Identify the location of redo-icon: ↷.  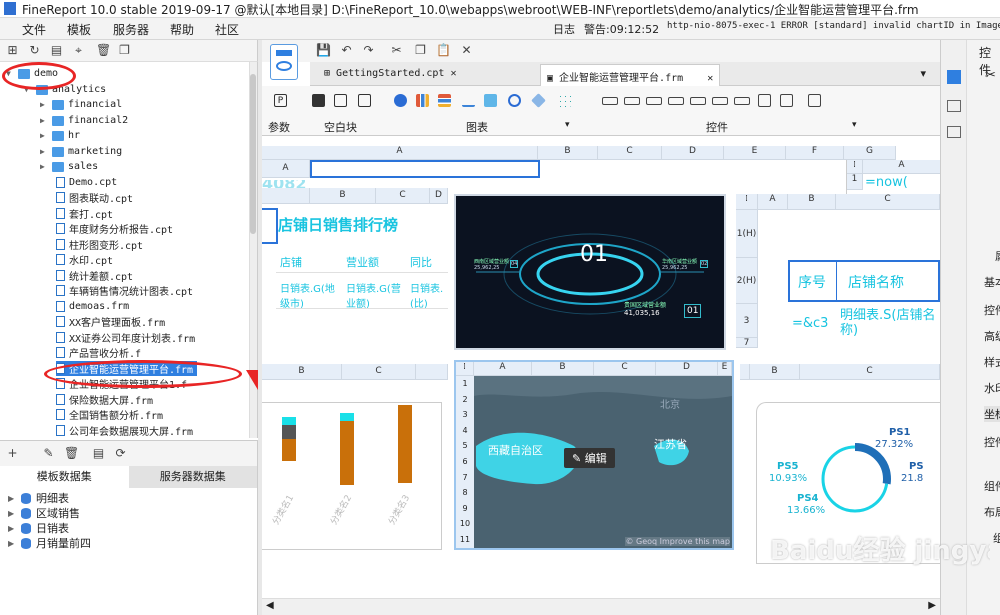
(368, 50).